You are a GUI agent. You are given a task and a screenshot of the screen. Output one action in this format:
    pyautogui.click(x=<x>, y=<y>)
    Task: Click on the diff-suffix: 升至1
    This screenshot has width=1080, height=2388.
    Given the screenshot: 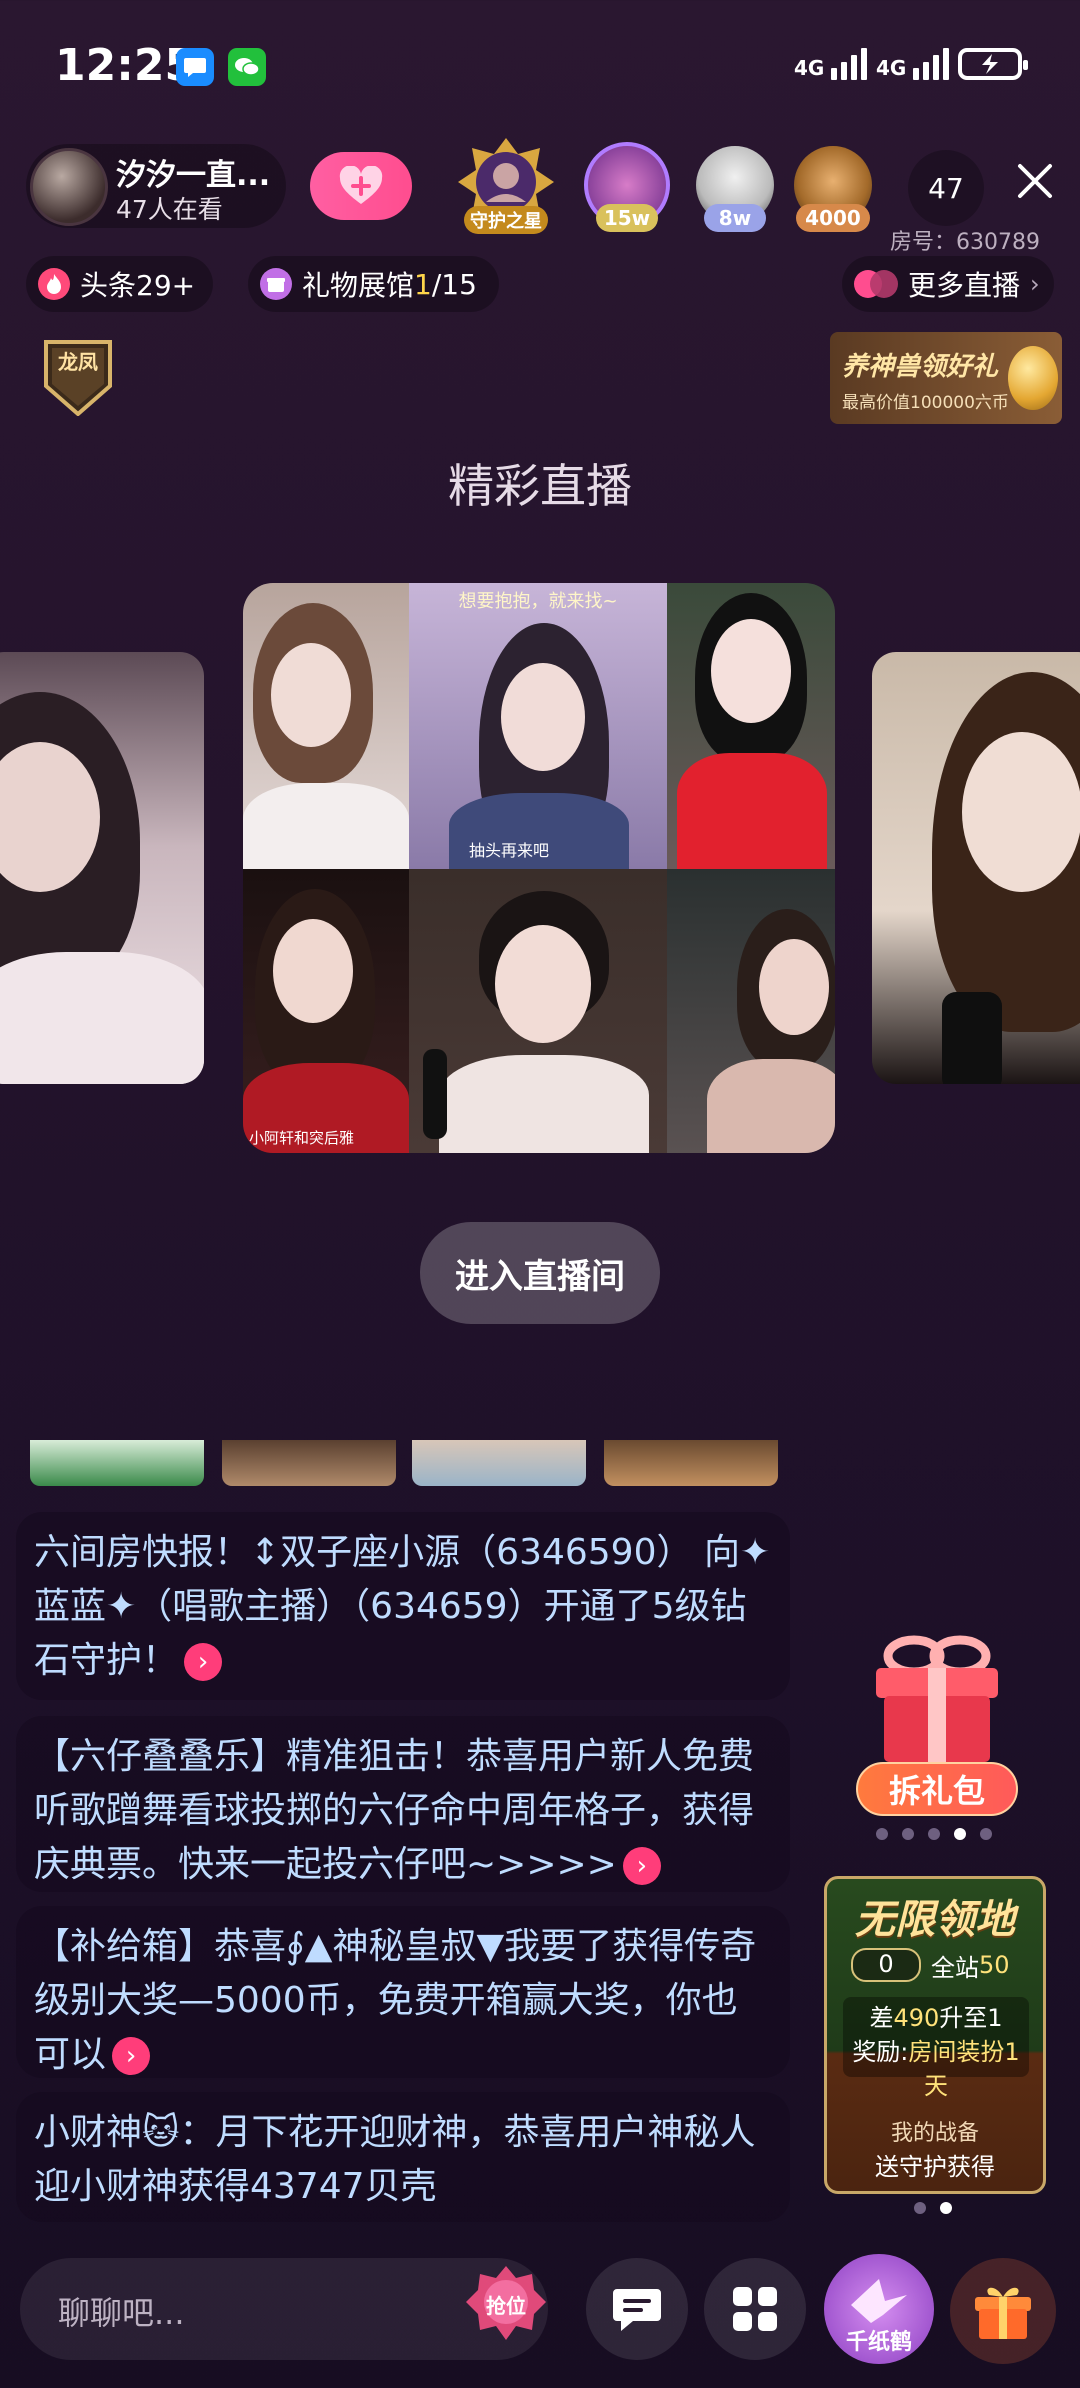 What is the action you would take?
    pyautogui.click(x=971, y=2018)
    